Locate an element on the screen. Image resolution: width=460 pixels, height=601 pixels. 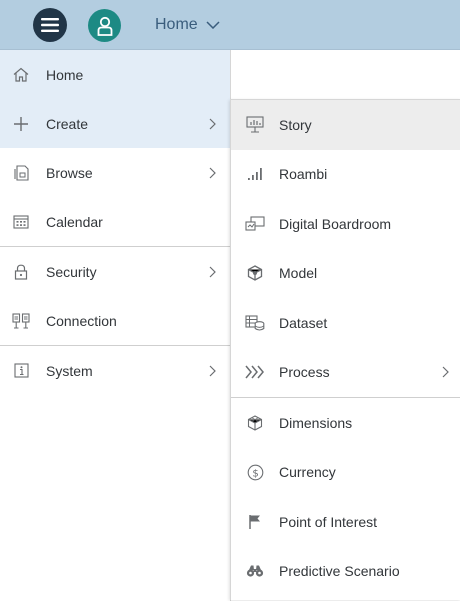
browse-icon is located at coordinates (21, 173).